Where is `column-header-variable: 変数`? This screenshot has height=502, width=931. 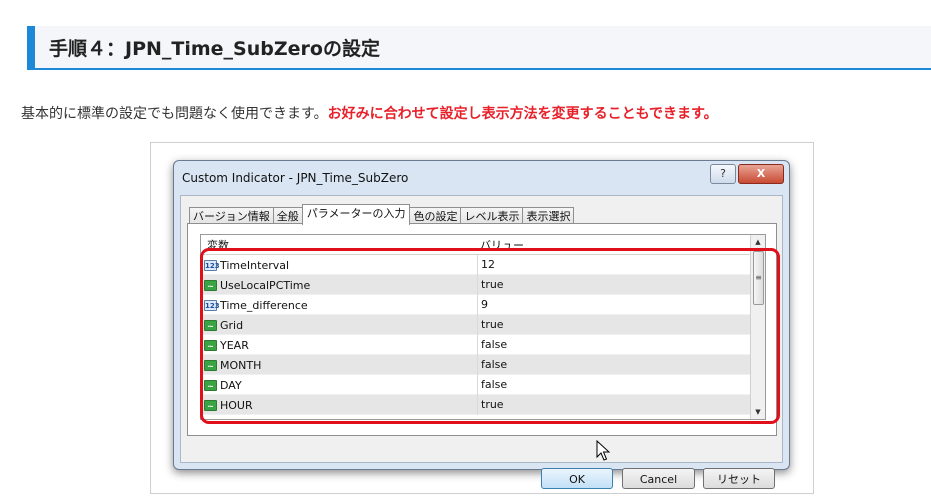 column-header-variable: 変数 is located at coordinates (218, 245).